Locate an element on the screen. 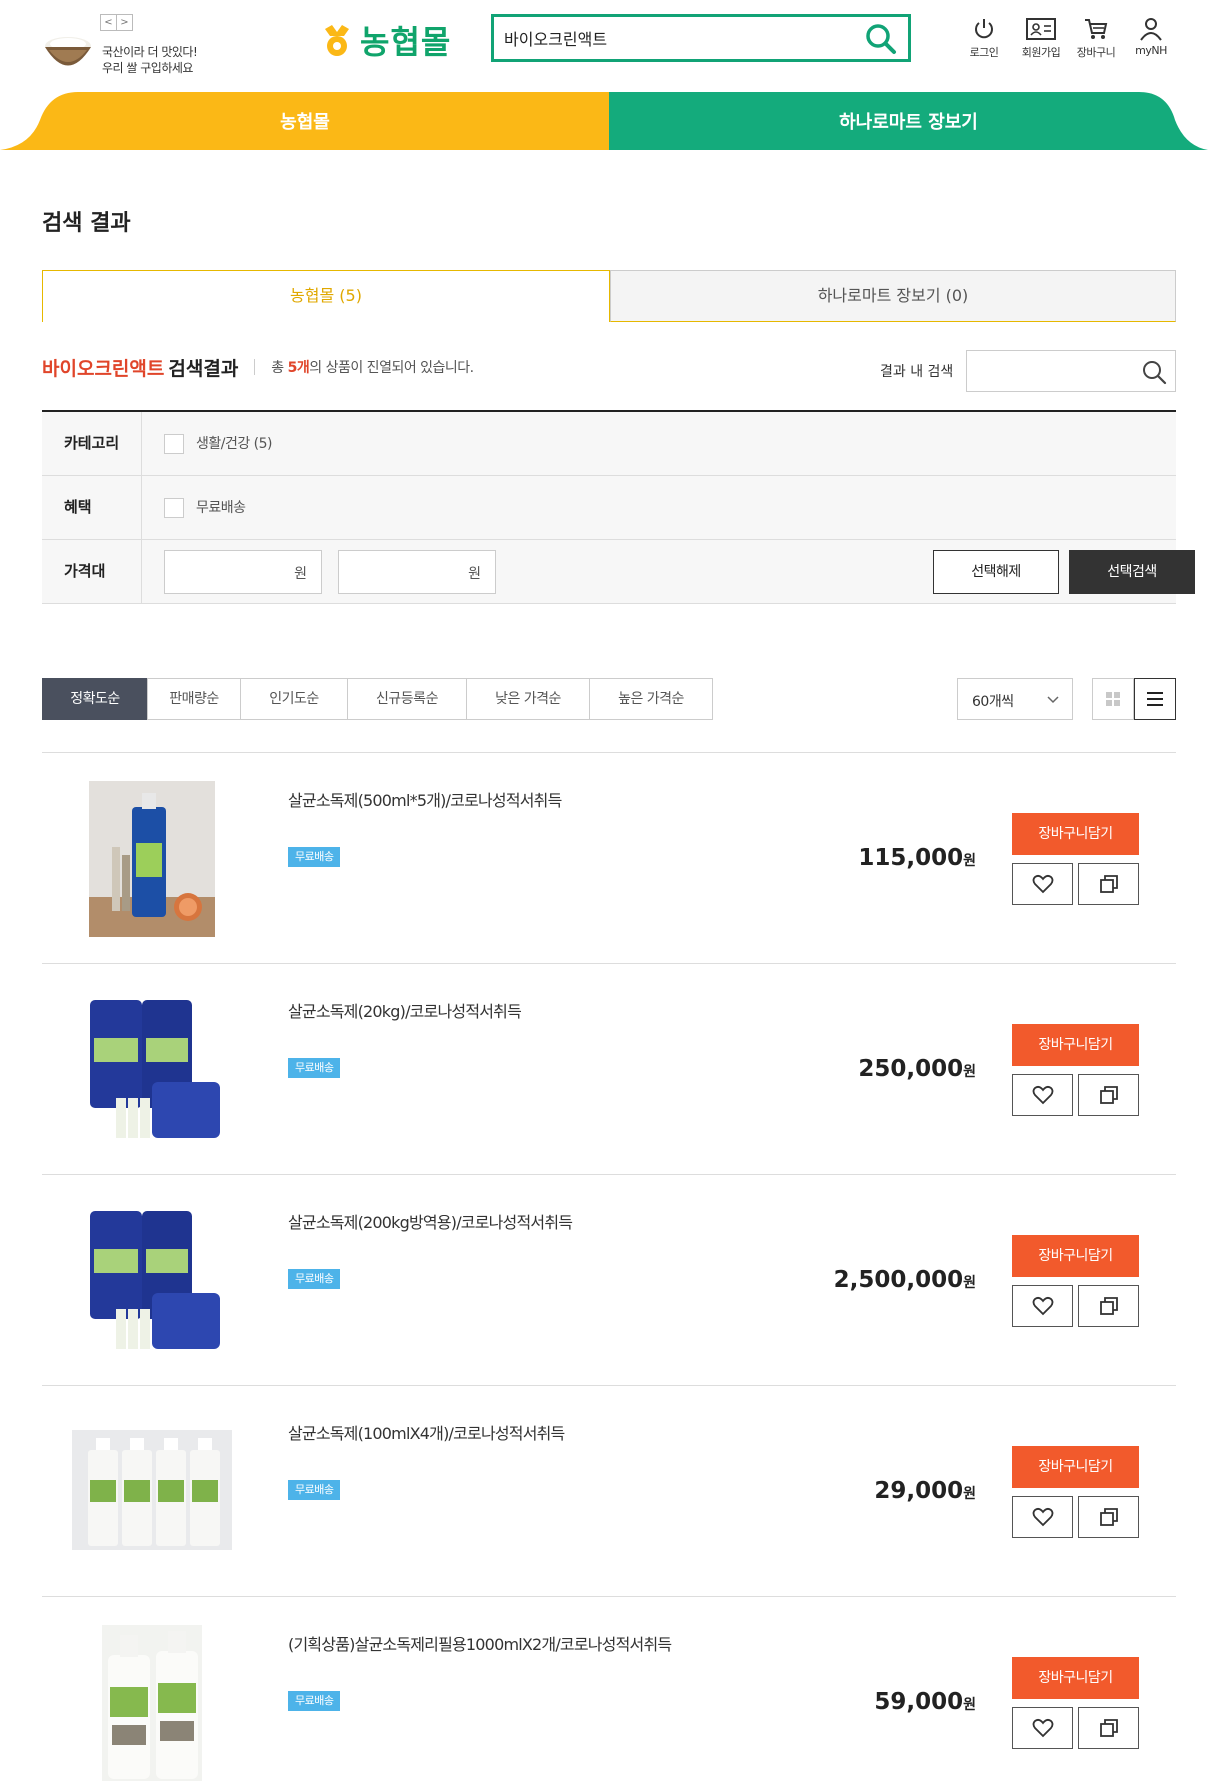  result-tabs: 하나로마트 장보기 (0) 농협몰 (5) is located at coordinates (609, 296).